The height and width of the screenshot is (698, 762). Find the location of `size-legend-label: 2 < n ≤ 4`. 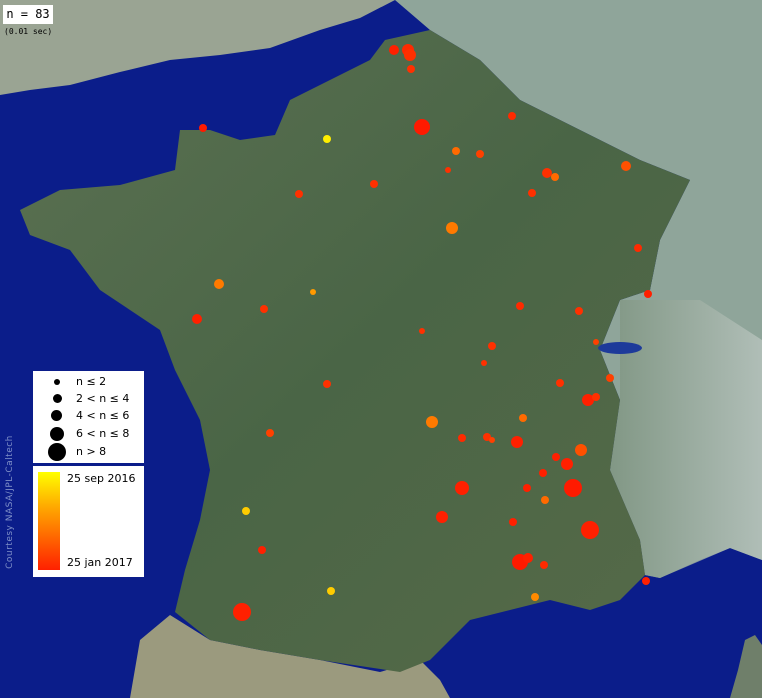

size-legend-label: 2 < n ≤ 4 is located at coordinates (103, 398).